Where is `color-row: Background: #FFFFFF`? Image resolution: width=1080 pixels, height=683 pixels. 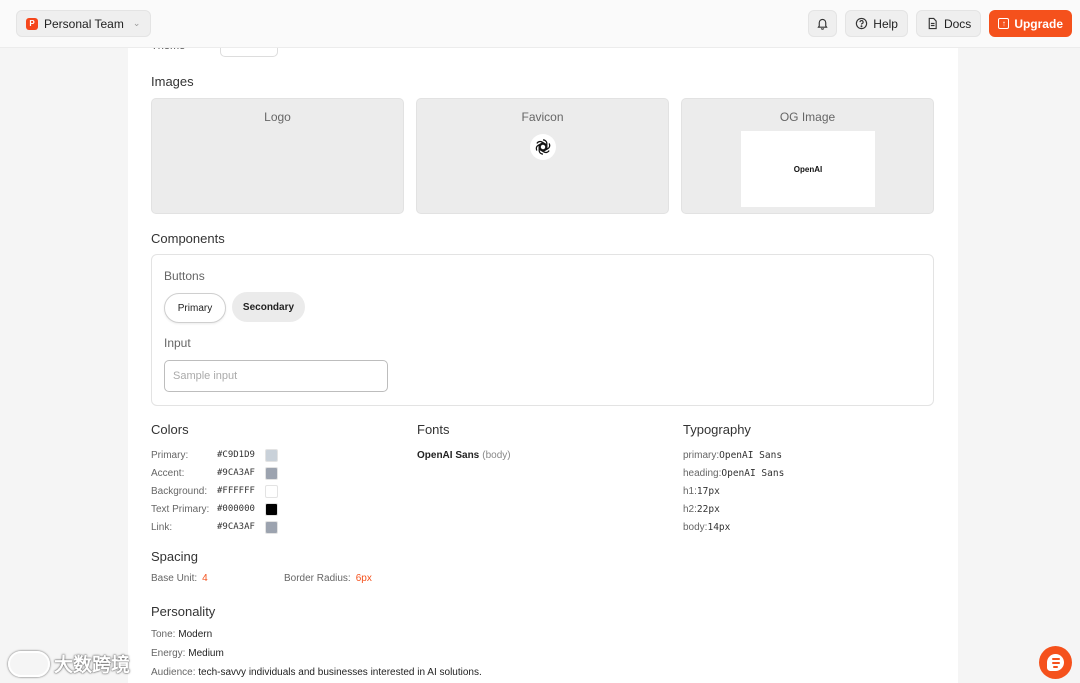 color-row: Background: #FFFFFF is located at coordinates (214, 491).